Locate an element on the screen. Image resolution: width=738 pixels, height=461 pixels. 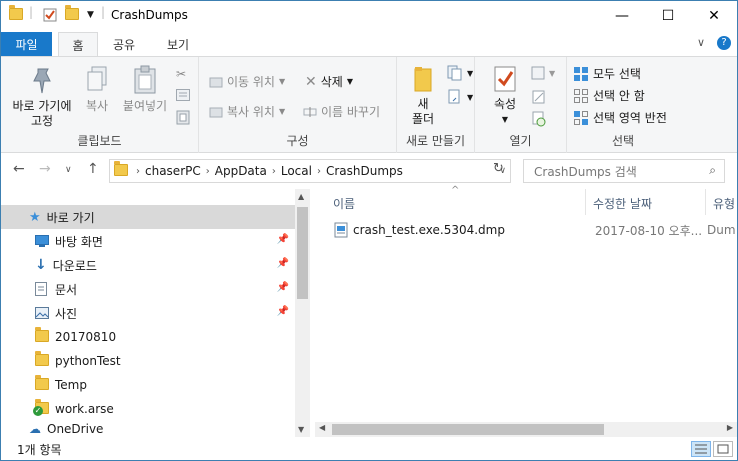
pin-label-line2: 고정 is located at coordinates (42, 121).